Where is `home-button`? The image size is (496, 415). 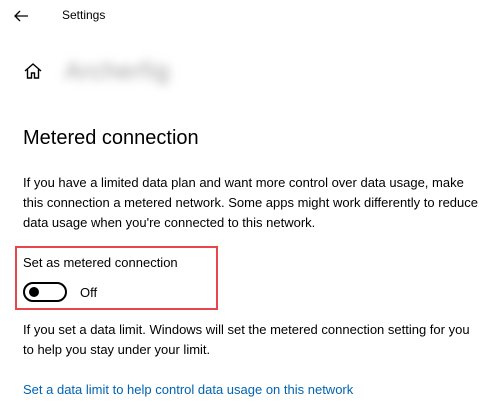
home-button is located at coordinates (33, 71).